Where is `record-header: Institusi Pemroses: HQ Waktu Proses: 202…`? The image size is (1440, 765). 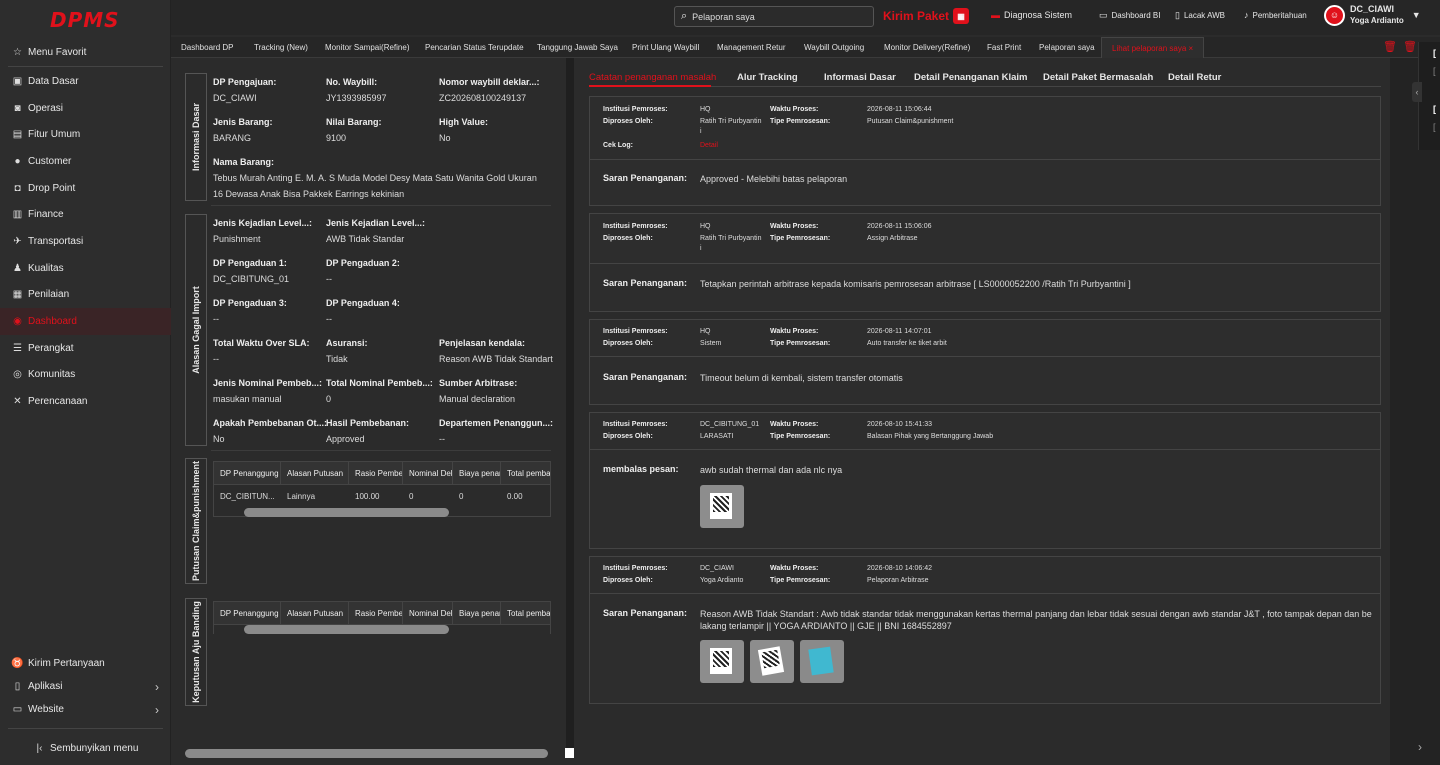 record-header: Institusi Pemroses: HQ Waktu Proses: 202… is located at coordinates (985, 239).